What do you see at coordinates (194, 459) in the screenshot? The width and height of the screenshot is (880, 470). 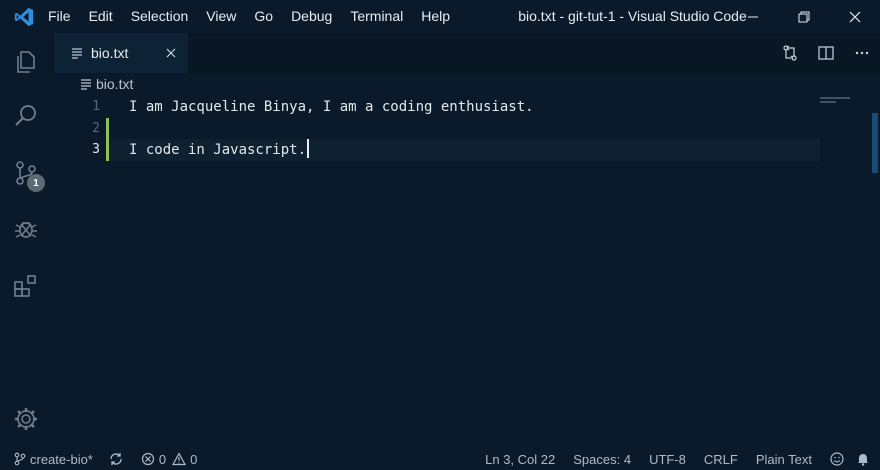 I see `warning-count: 0` at bounding box center [194, 459].